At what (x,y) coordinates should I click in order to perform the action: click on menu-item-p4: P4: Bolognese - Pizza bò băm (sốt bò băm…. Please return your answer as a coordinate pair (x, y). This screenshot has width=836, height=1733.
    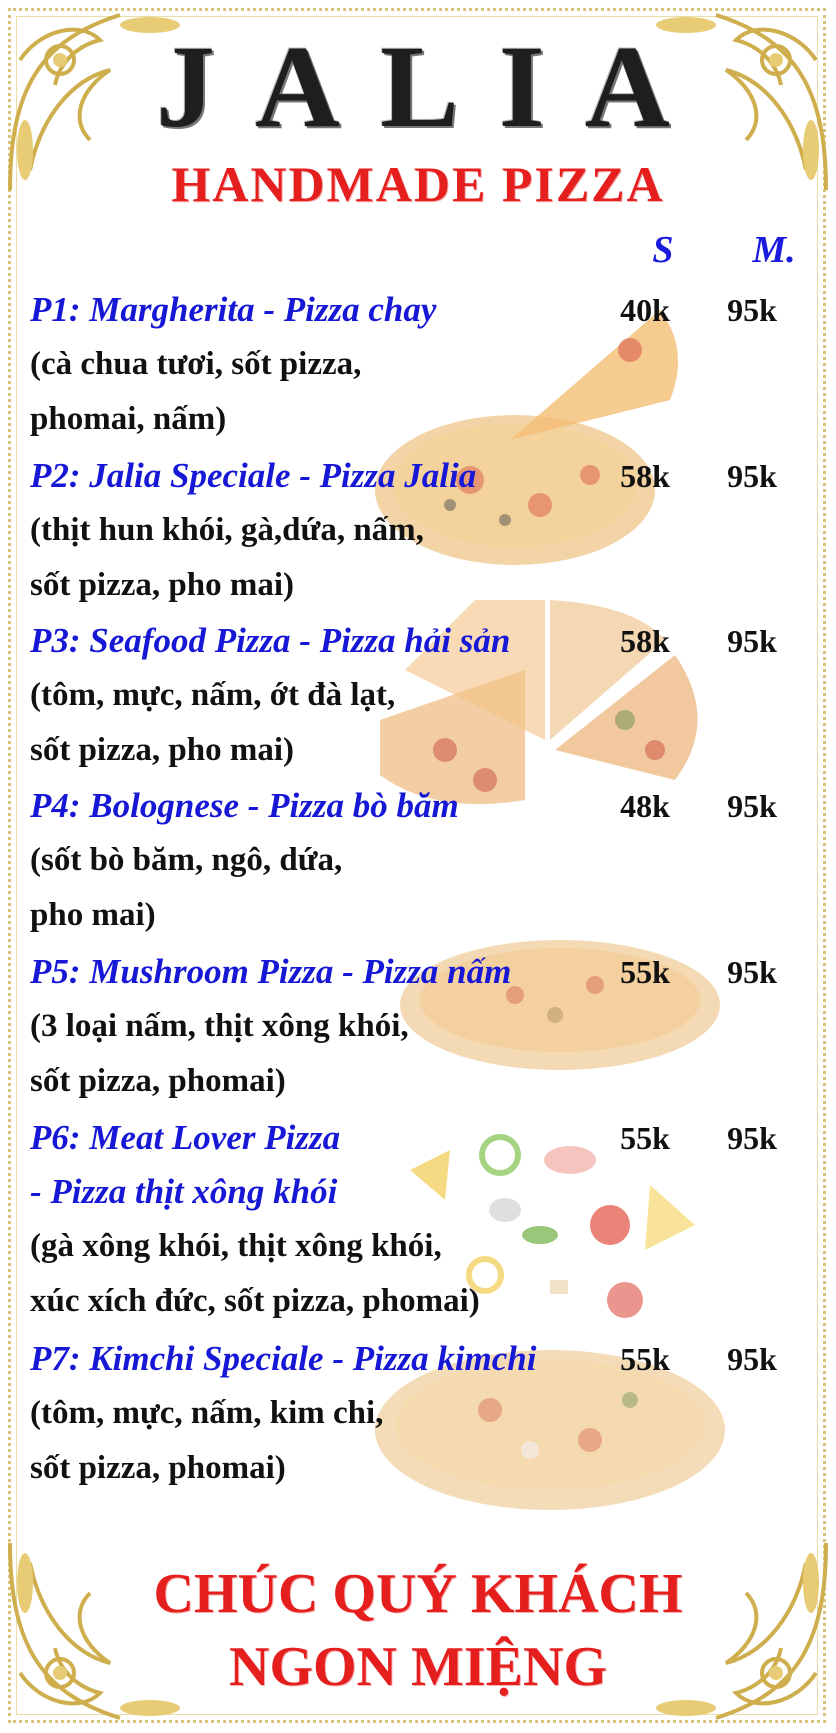
    Looking at the image, I should click on (420, 861).